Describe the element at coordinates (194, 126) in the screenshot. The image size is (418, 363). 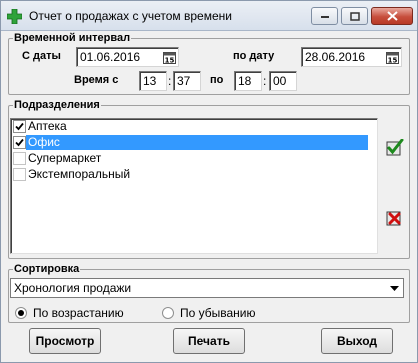
I see `department-item-apteka: Аптека` at that location.